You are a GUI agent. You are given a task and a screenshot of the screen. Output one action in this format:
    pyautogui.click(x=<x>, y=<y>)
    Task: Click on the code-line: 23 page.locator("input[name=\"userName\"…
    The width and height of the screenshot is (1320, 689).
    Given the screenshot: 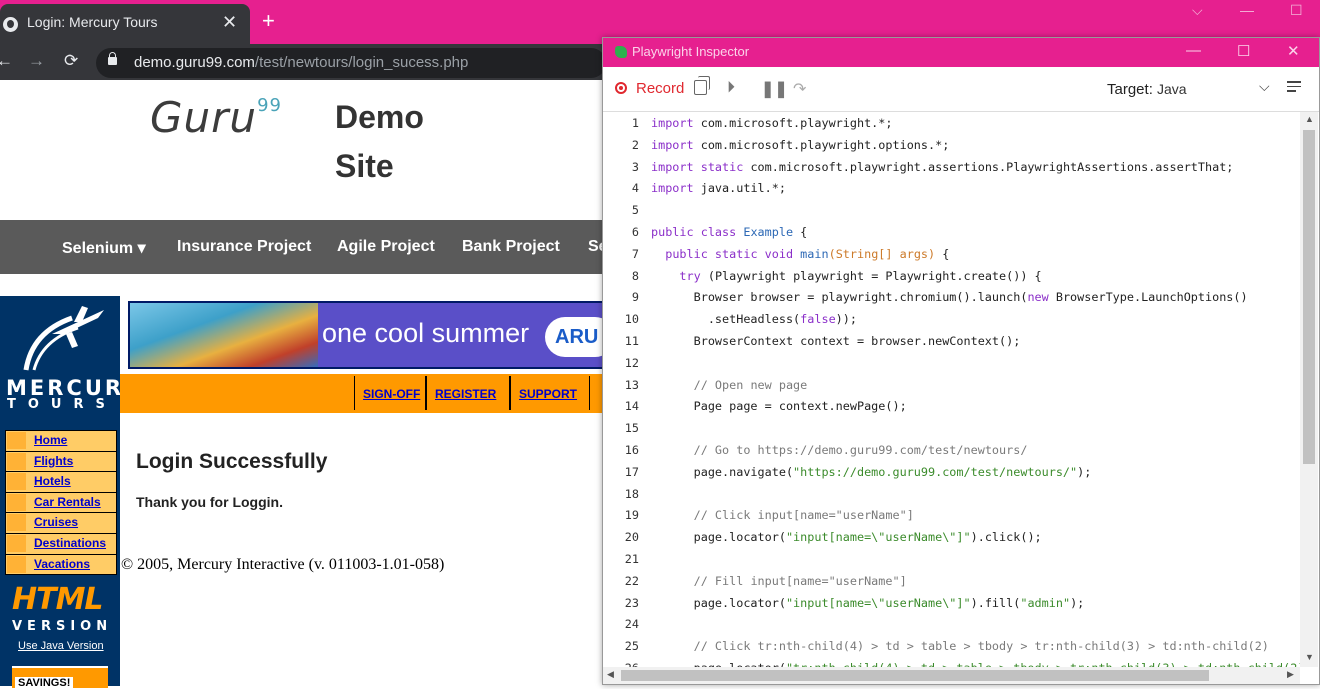 What is the action you would take?
    pyautogui.click(x=951, y=607)
    